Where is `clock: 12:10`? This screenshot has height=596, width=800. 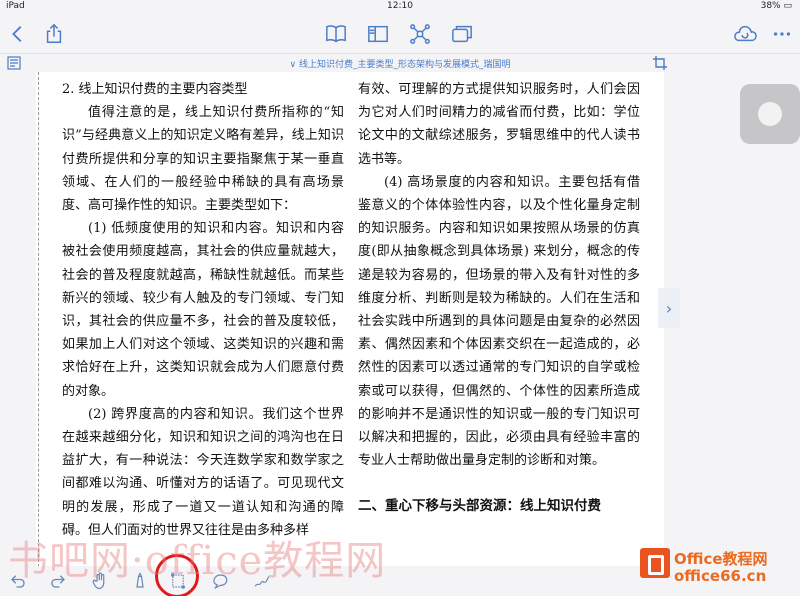 clock: 12:10 is located at coordinates (400, 6).